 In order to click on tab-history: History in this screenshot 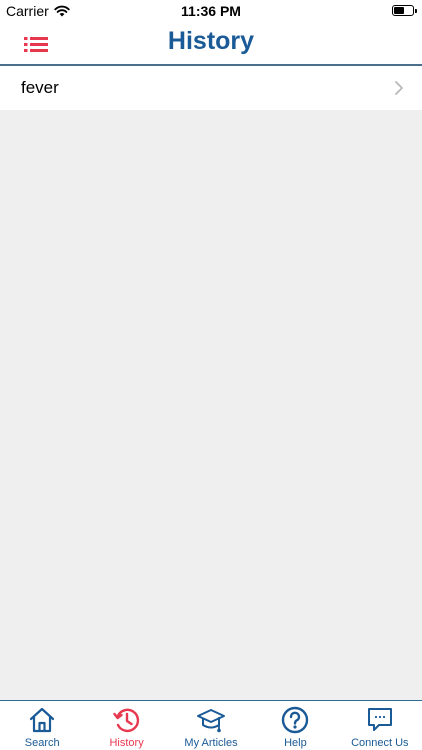, I will do `click(126, 725)`.